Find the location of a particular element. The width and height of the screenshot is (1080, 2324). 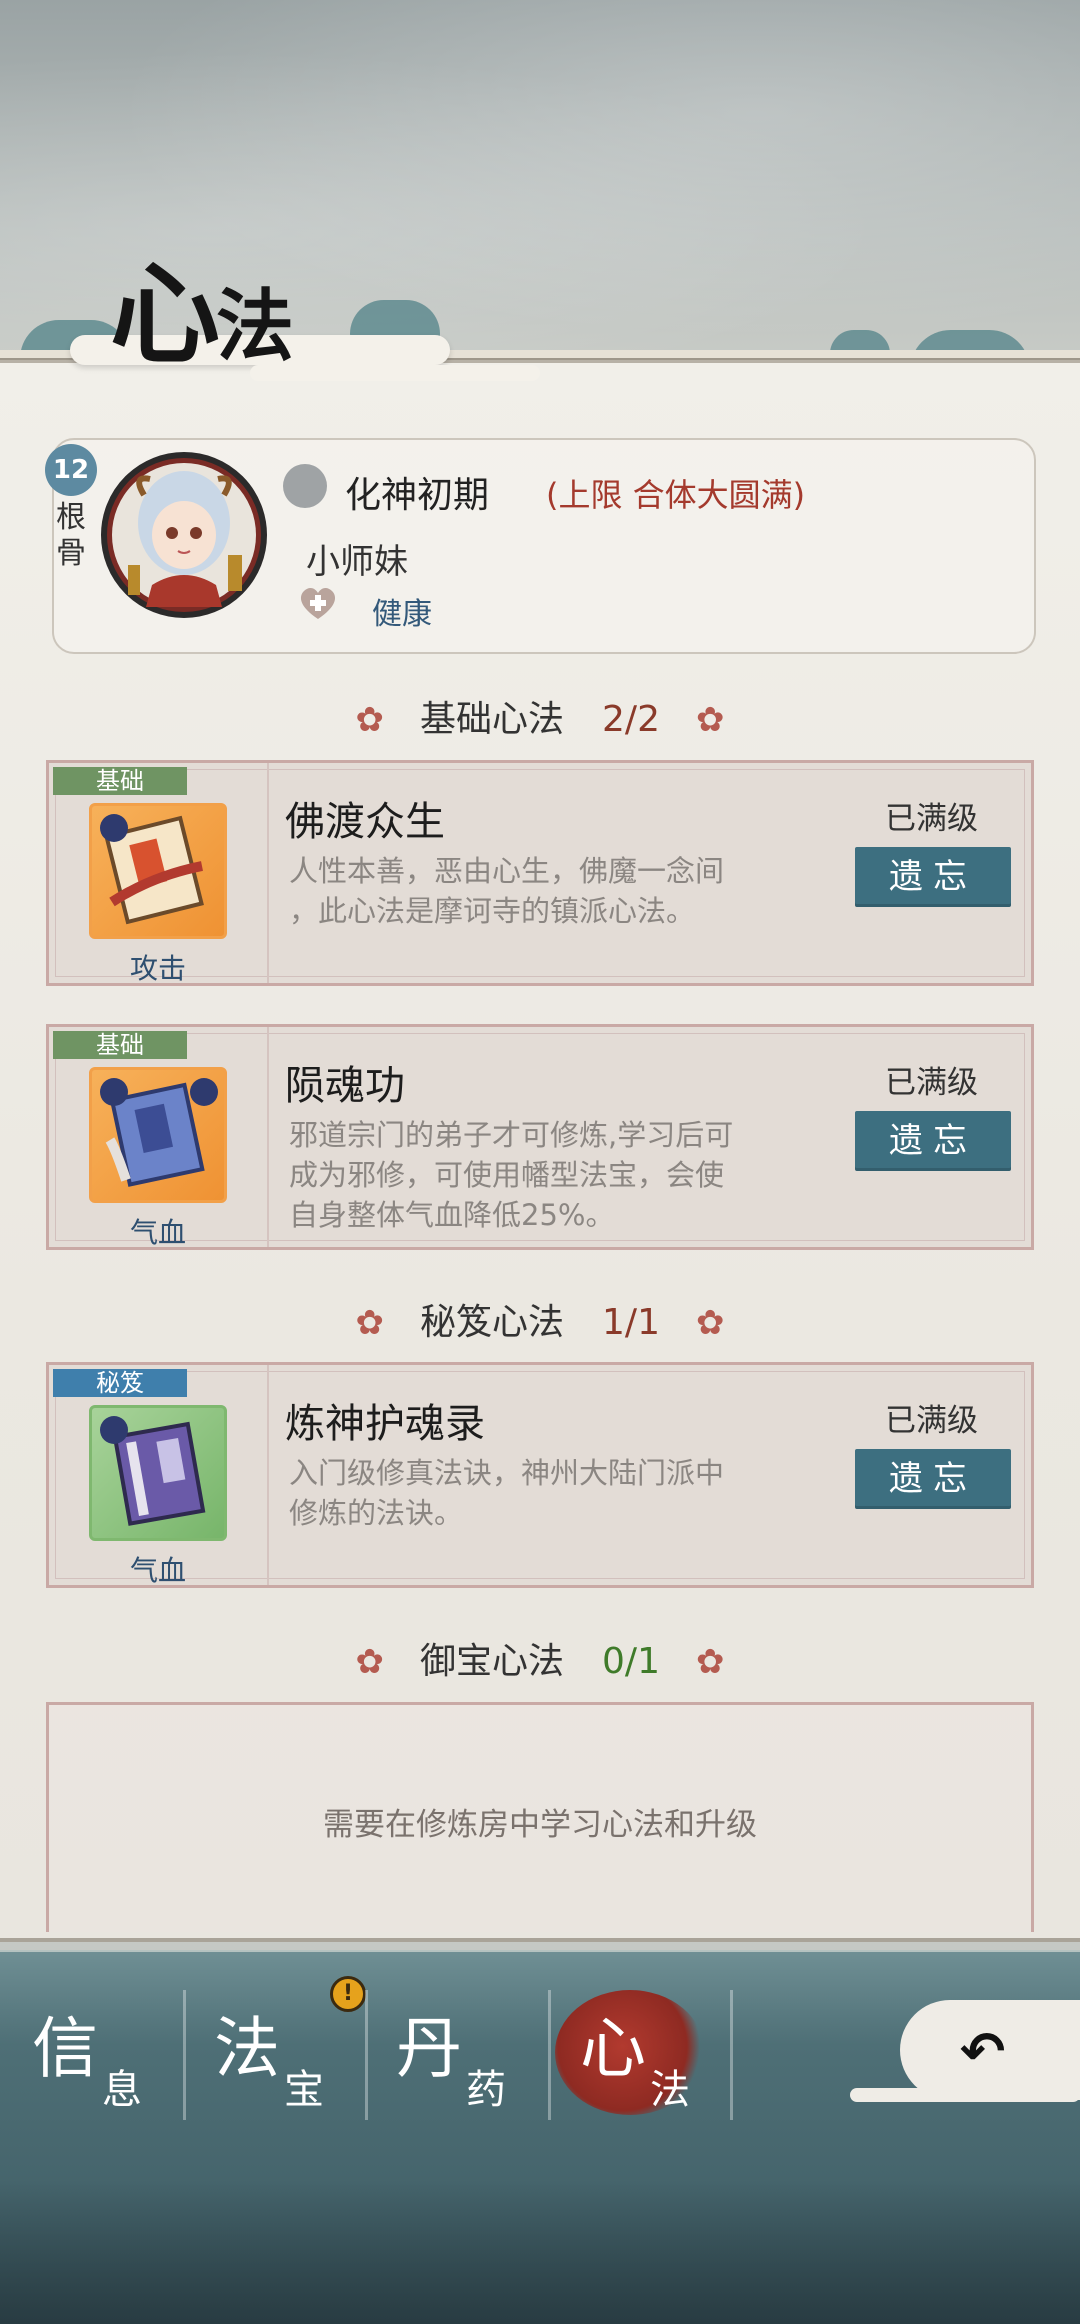

skill-name: 佛渡众生 is located at coordinates (365, 822).